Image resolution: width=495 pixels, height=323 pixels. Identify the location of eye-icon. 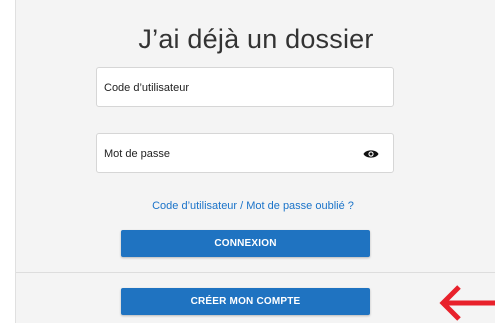
(371, 154).